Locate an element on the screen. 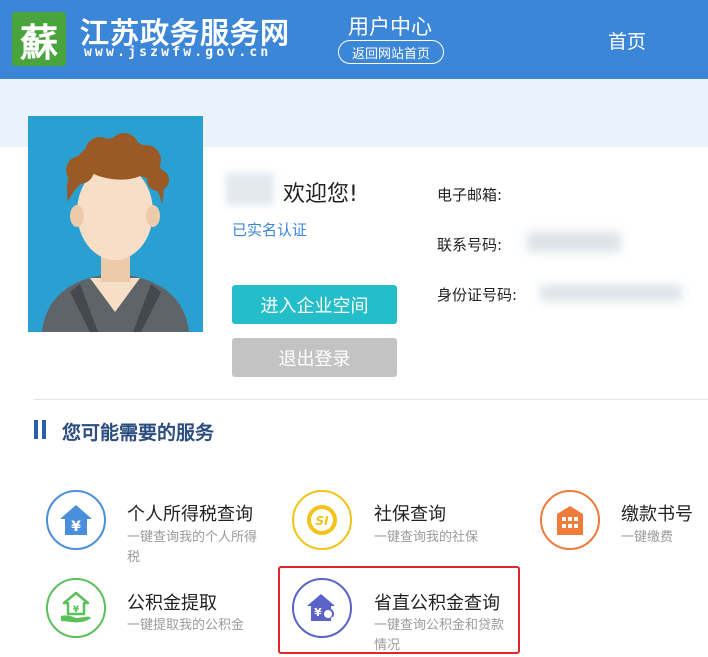 This screenshot has width=708, height=657. username-blurred is located at coordinates (250, 189).